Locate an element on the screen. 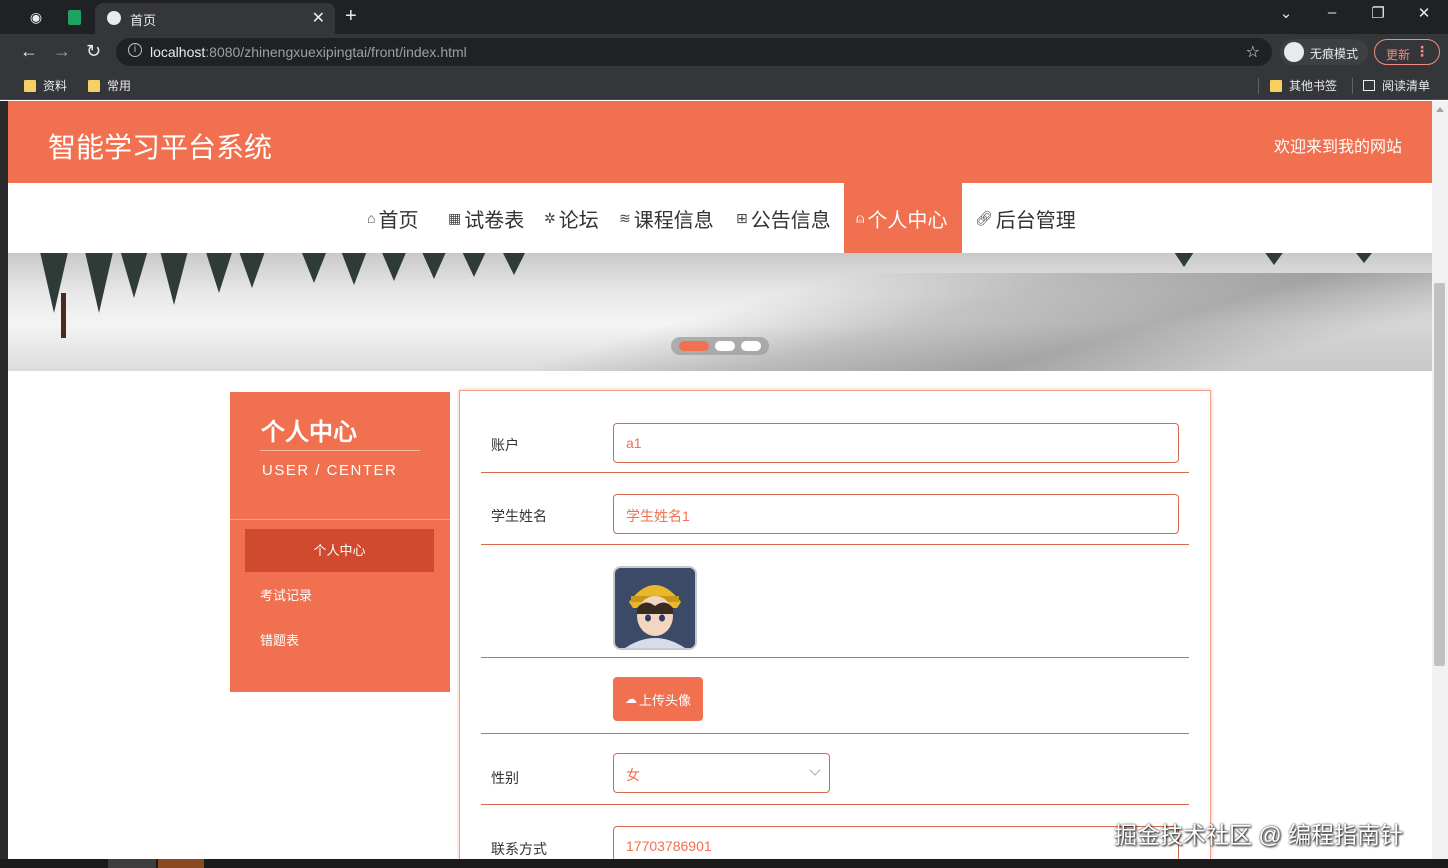 The width and height of the screenshot is (1448, 868). update-button: 更新 ⋮ is located at coordinates (1407, 52).